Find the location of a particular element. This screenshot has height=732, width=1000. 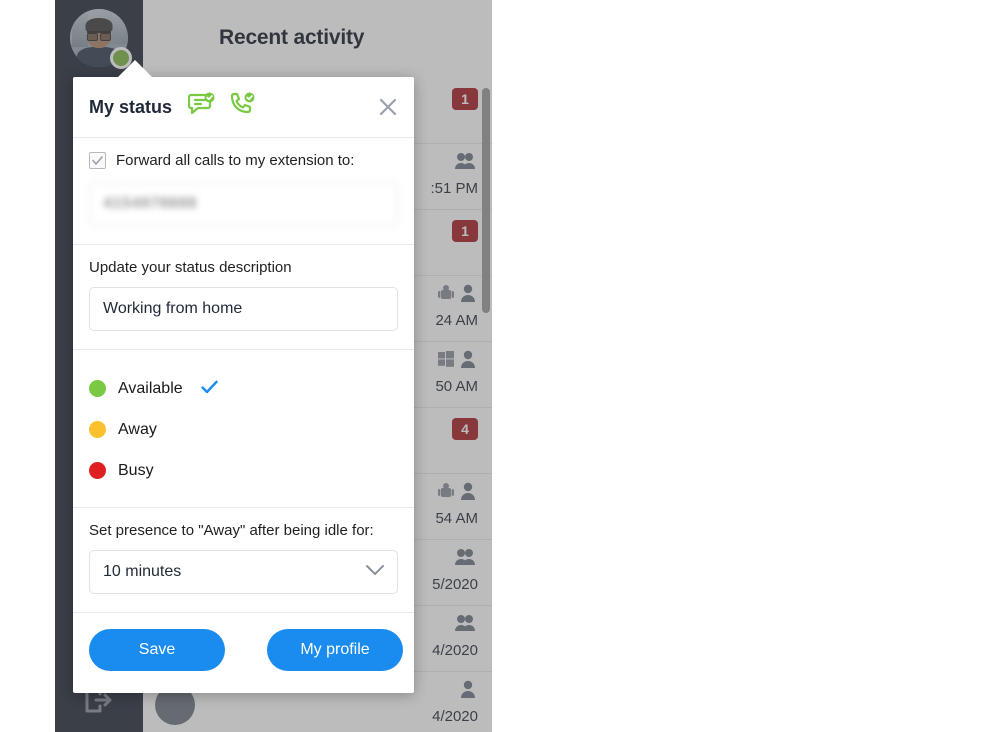

presence-dot-available is located at coordinates (97, 388).